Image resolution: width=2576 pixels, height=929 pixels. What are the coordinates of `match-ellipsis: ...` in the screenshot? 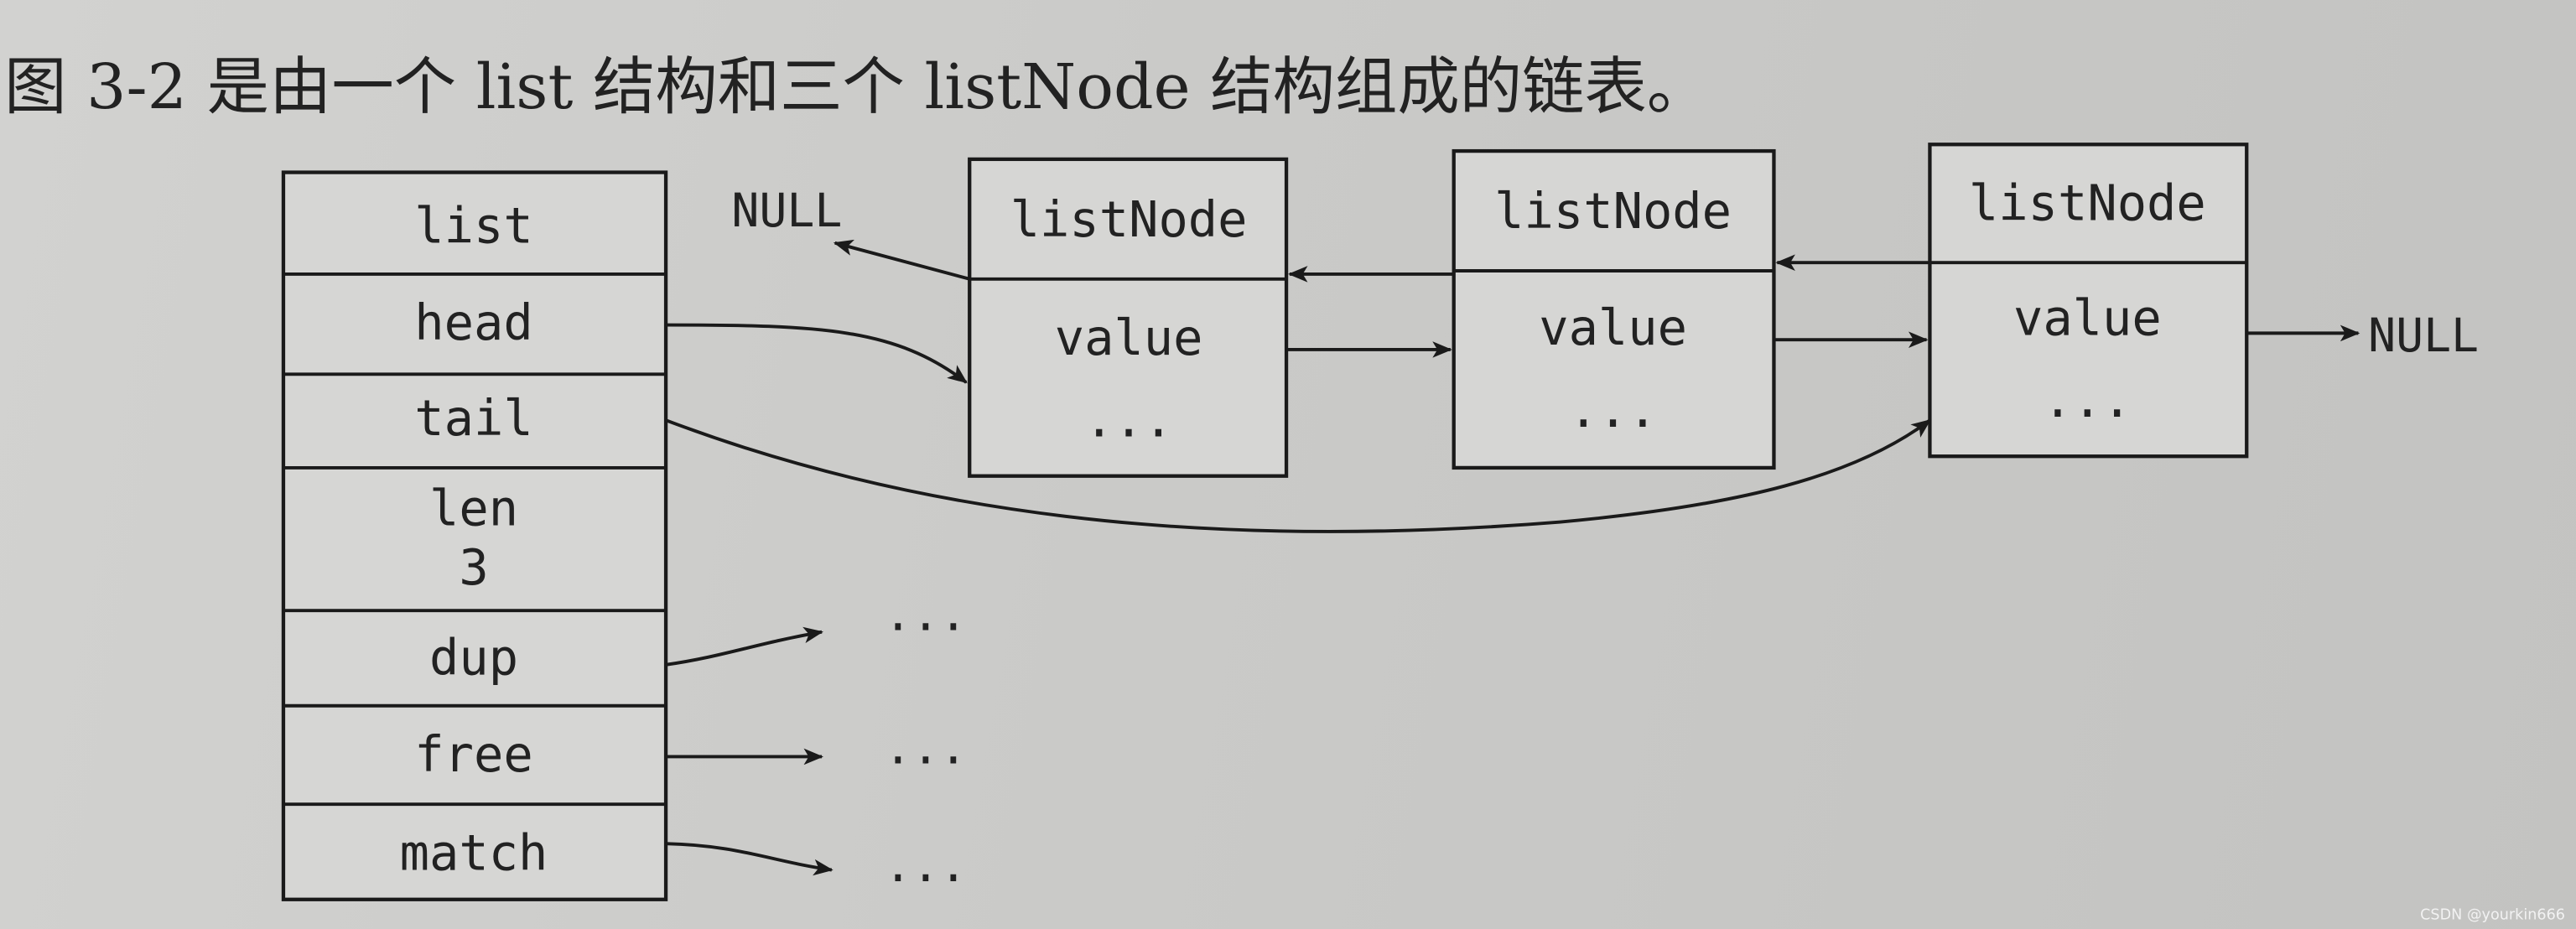 It's located at (925, 865).